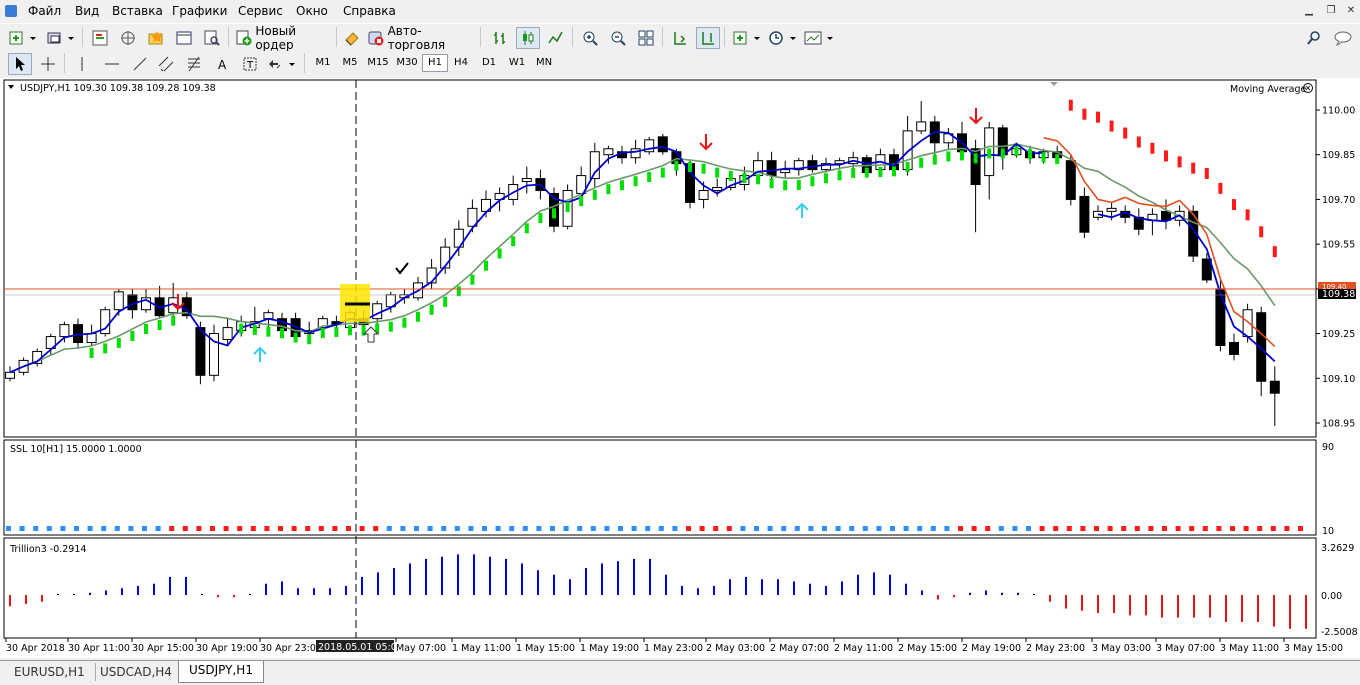  I want to click on new-order-icon, so click(244, 38).